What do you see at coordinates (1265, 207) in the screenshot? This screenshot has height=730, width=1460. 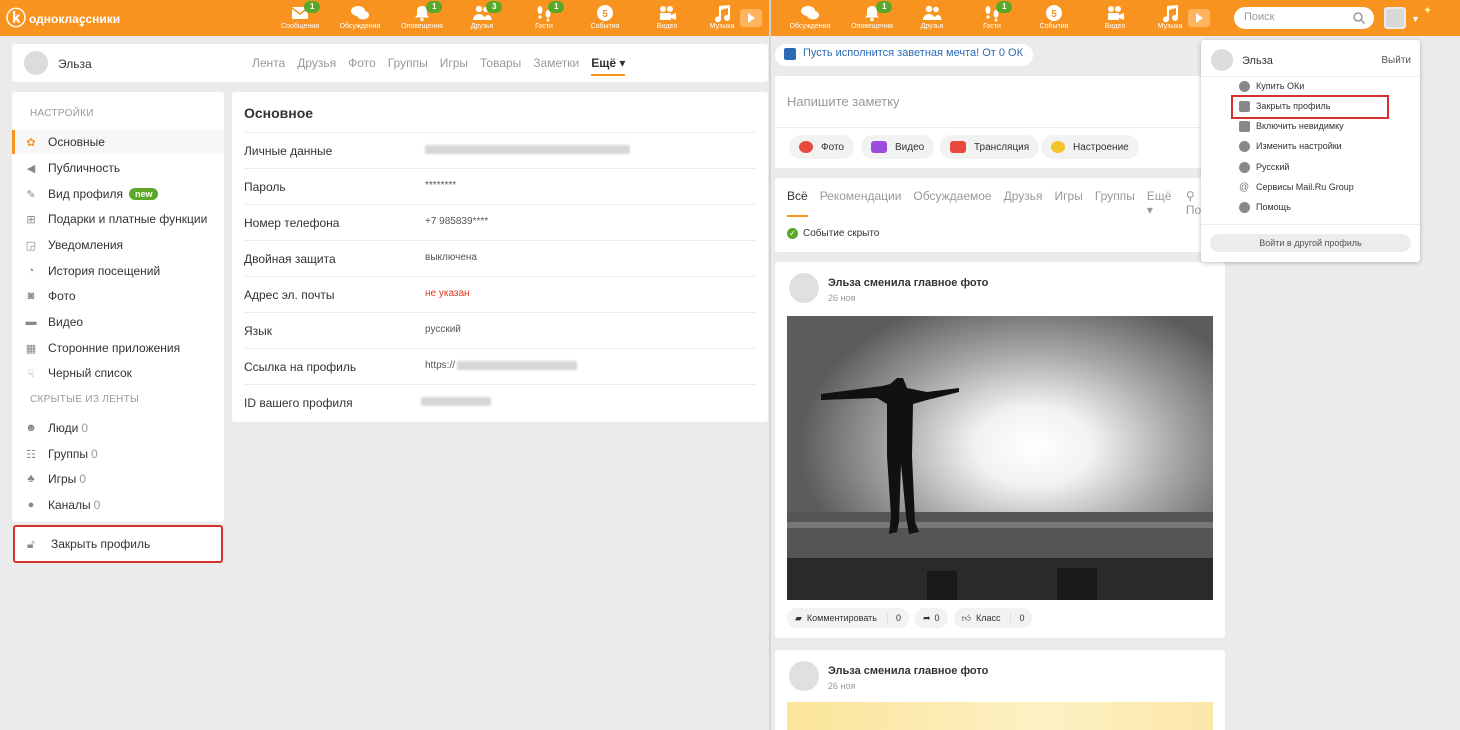 I see `menu-item-help: Помощь` at bounding box center [1265, 207].